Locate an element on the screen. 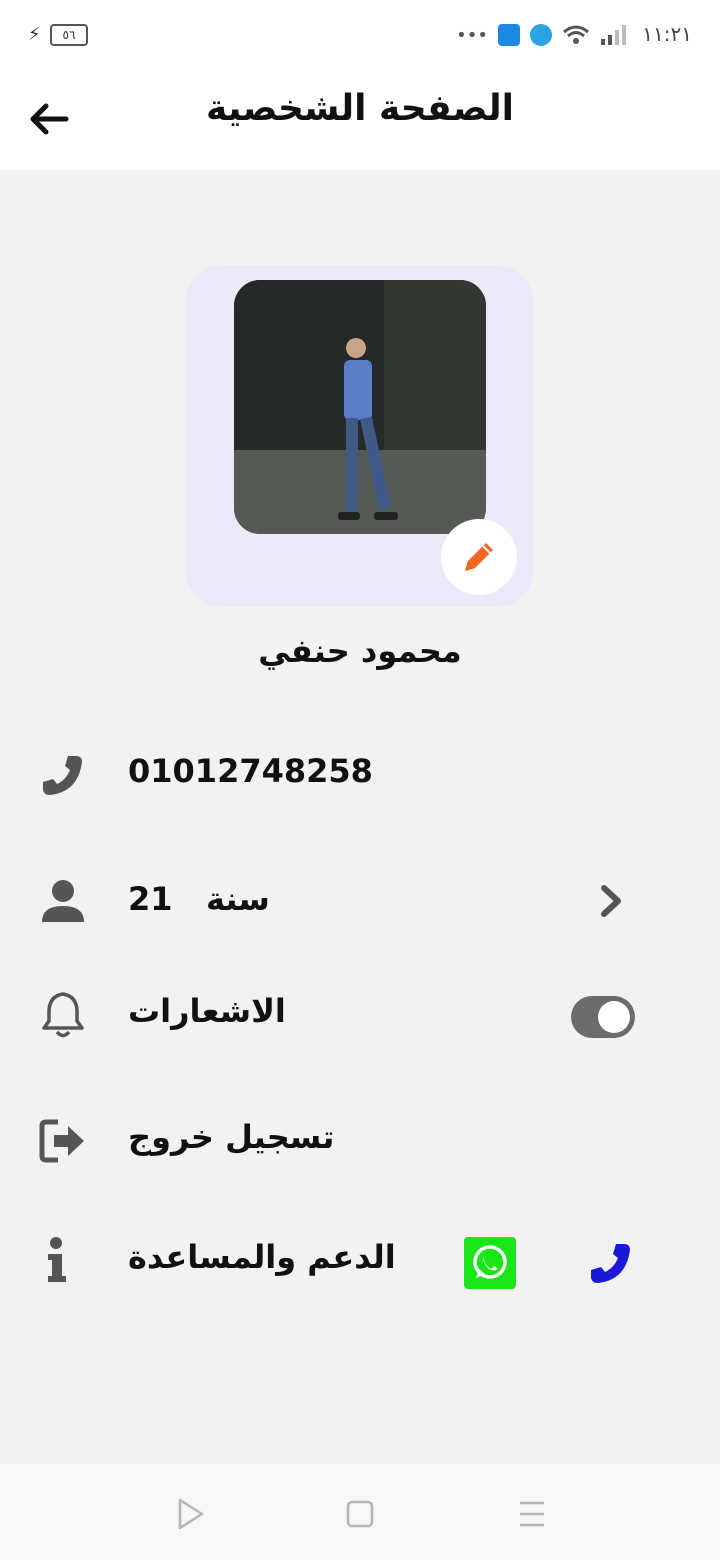  bell-icon is located at coordinates (63, 1015).